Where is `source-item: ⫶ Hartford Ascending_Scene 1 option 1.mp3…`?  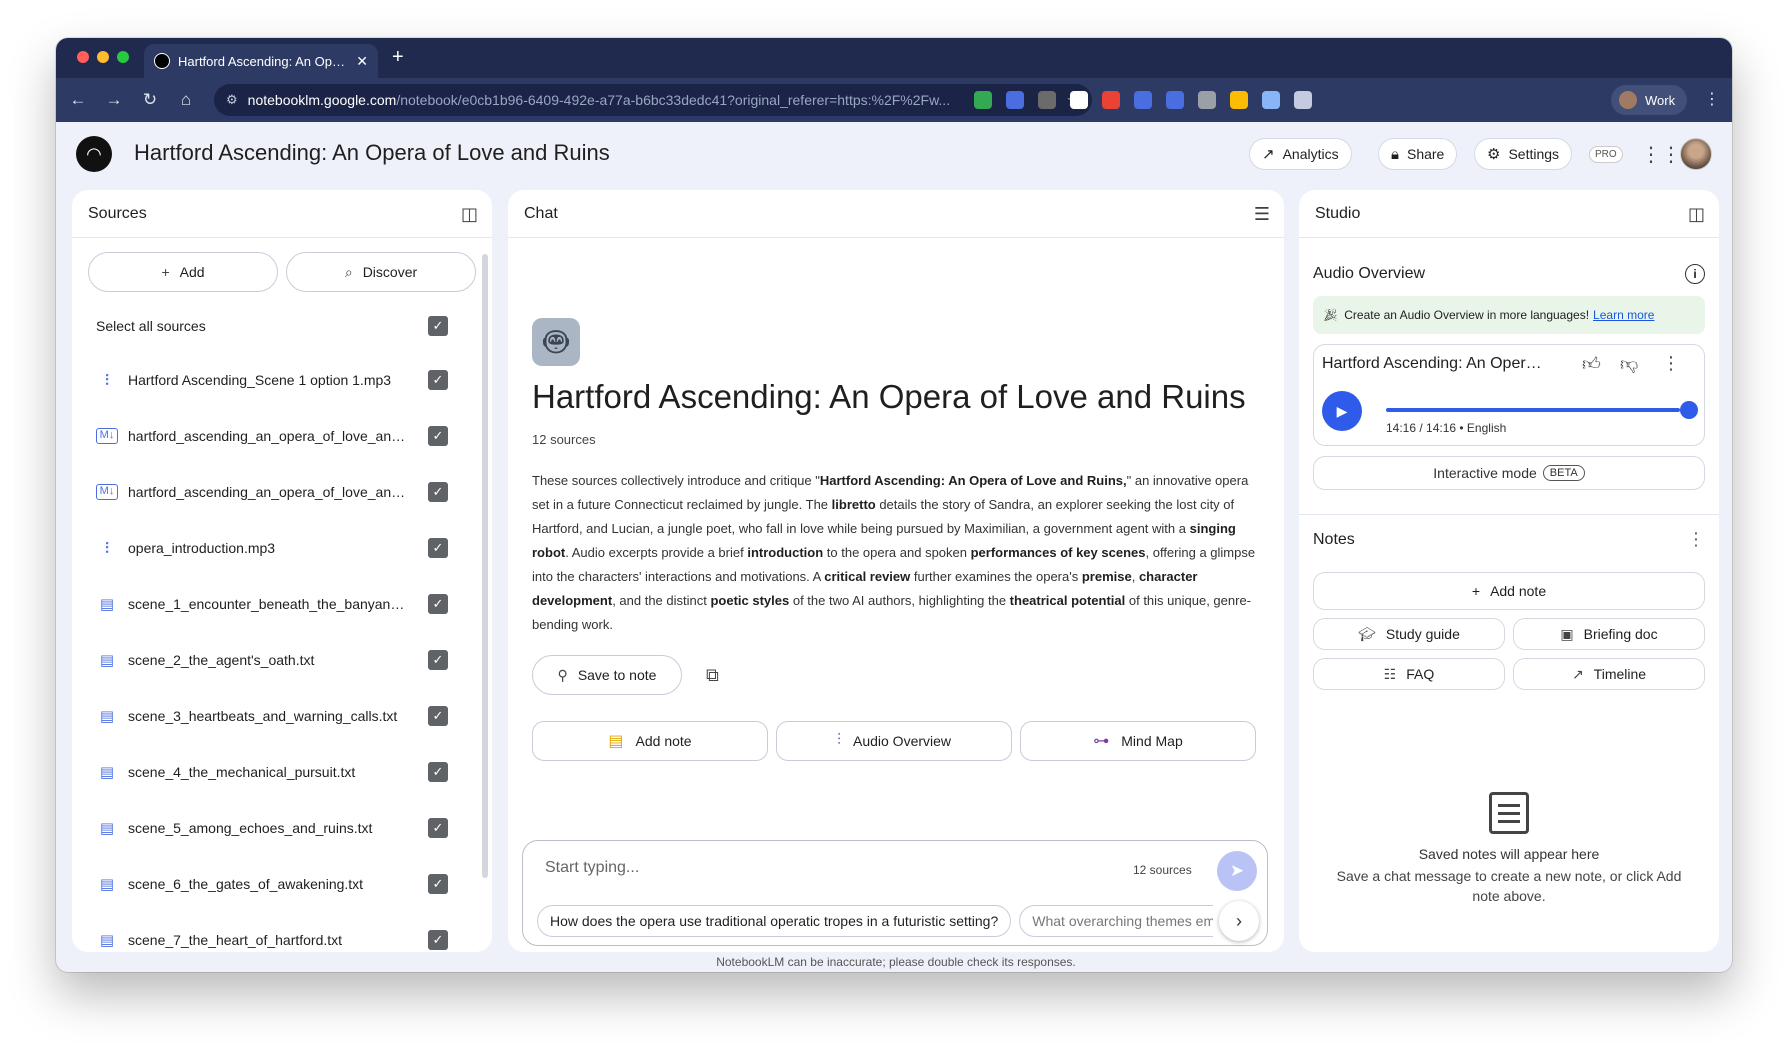 source-item: ⫶ Hartford Ascending_Scene 1 option 1.mp3… is located at coordinates (282, 380).